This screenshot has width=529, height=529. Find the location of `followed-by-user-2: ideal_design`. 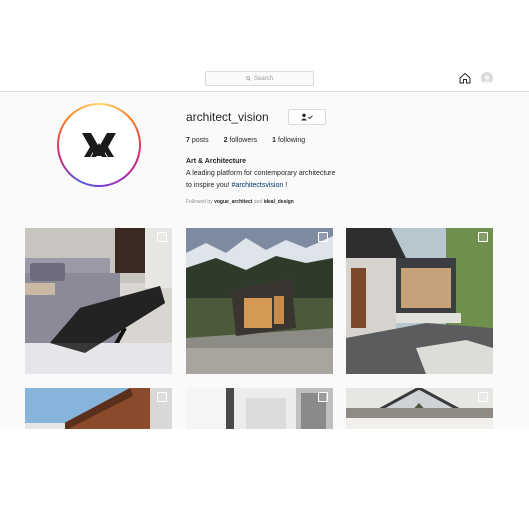

followed-by-user-2: ideal_design is located at coordinates (279, 202).